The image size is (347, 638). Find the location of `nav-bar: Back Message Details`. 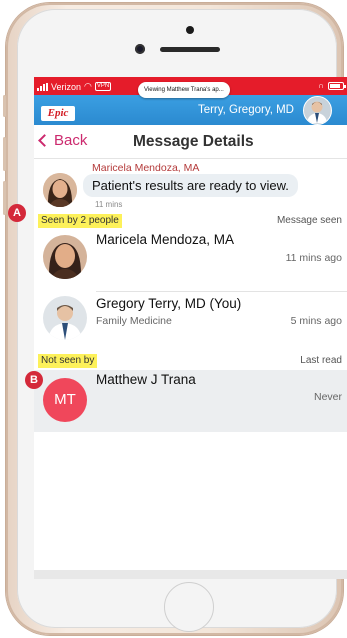

nav-bar: Back Message Details is located at coordinates (190, 142).